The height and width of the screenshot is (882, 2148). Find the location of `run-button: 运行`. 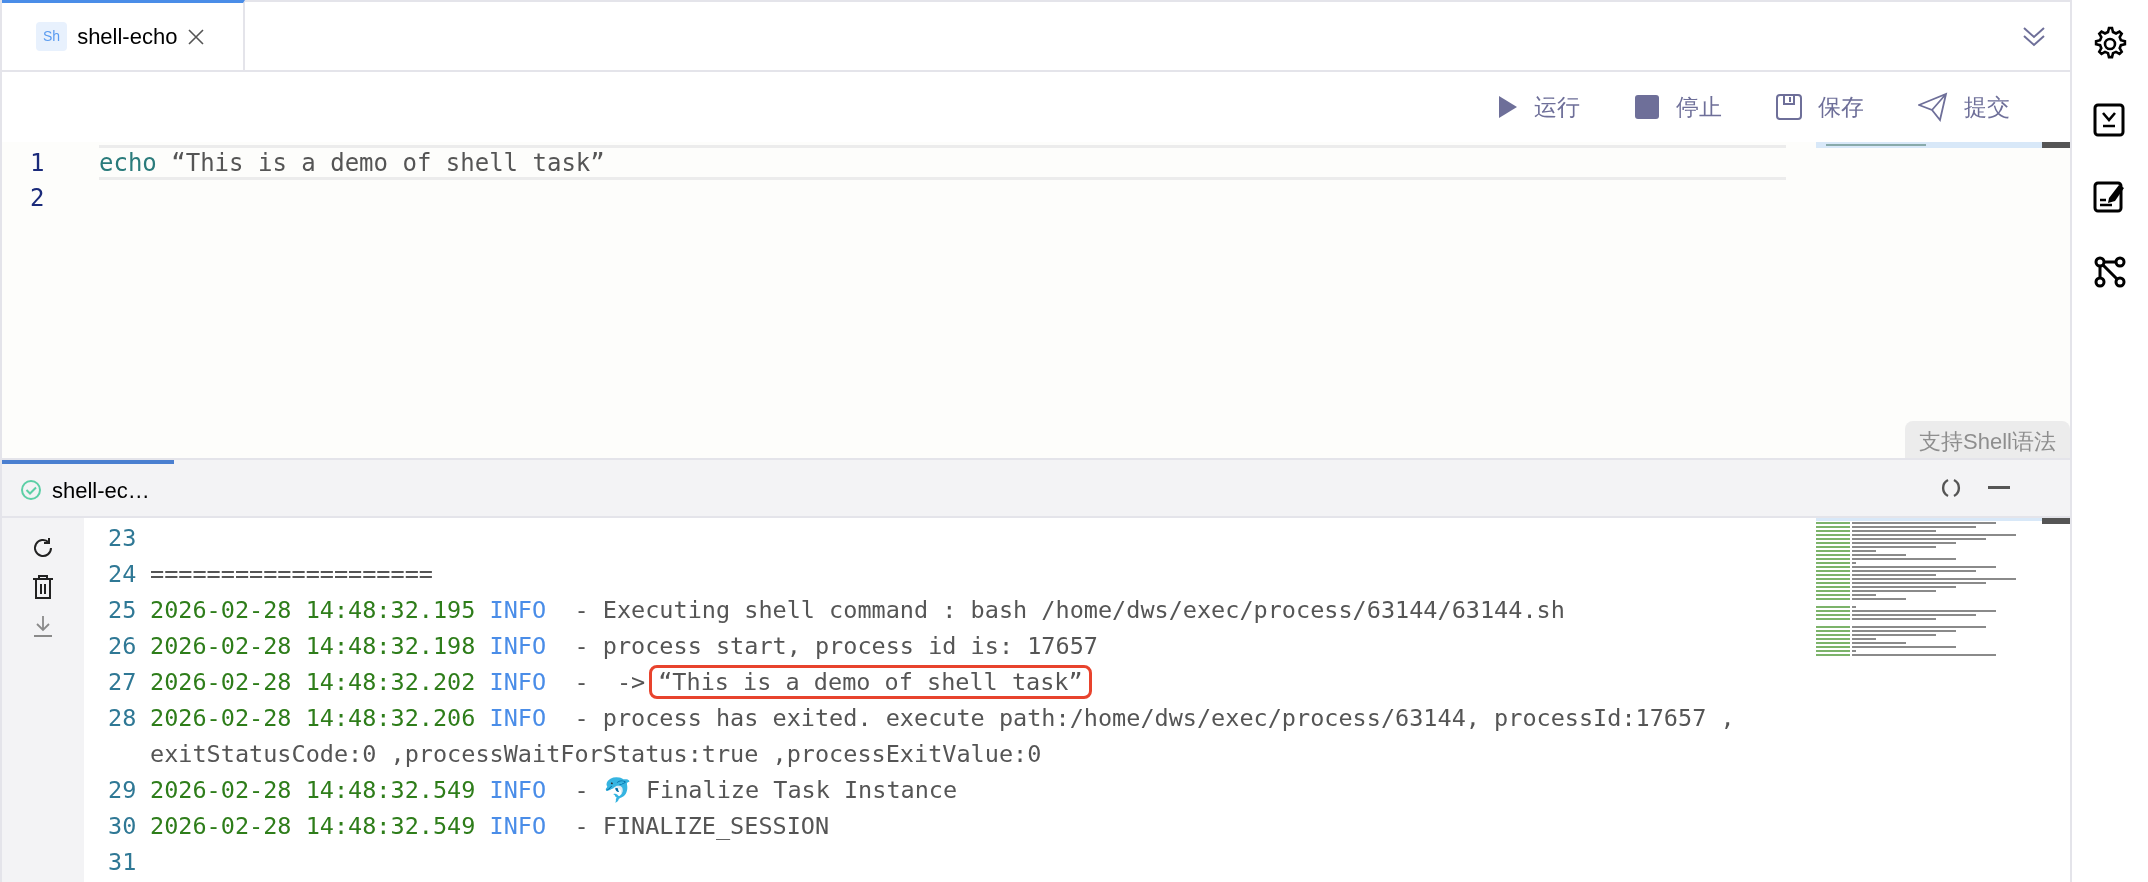

run-button: 运行 is located at coordinates (1538, 107).